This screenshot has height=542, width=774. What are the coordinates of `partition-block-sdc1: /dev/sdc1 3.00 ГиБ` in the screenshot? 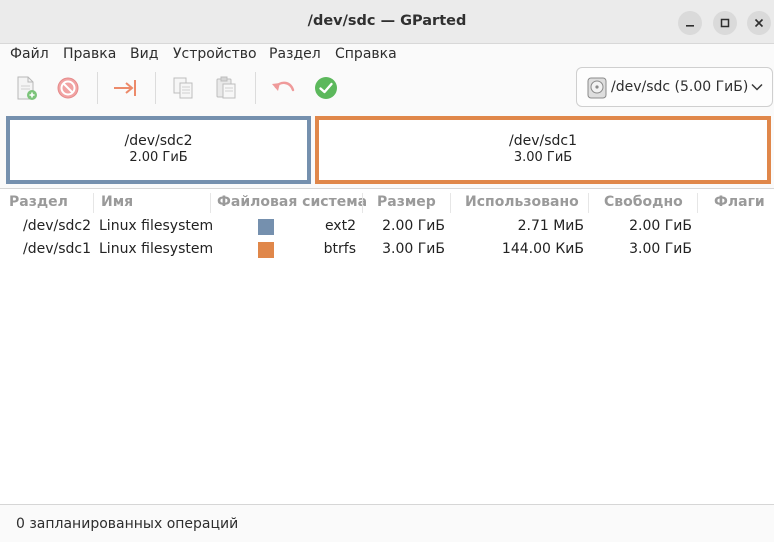 It's located at (543, 150).